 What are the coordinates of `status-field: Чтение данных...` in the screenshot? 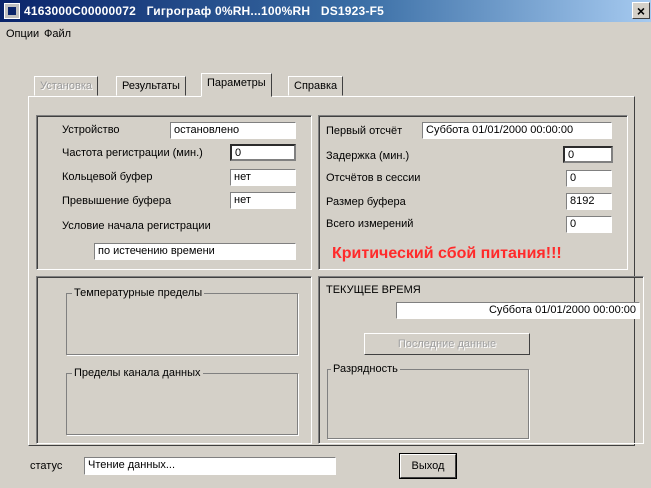 It's located at (210, 466).